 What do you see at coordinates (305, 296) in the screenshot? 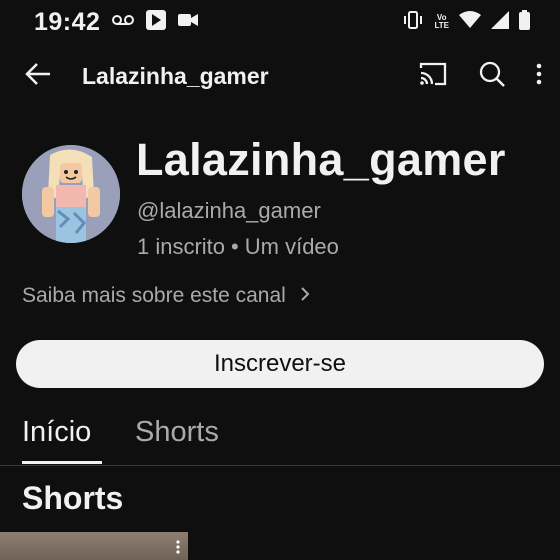
I see `chevron-right-icon` at bounding box center [305, 296].